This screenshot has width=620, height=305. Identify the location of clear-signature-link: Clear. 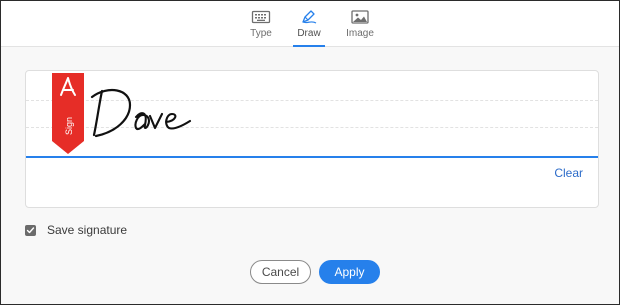
(568, 173).